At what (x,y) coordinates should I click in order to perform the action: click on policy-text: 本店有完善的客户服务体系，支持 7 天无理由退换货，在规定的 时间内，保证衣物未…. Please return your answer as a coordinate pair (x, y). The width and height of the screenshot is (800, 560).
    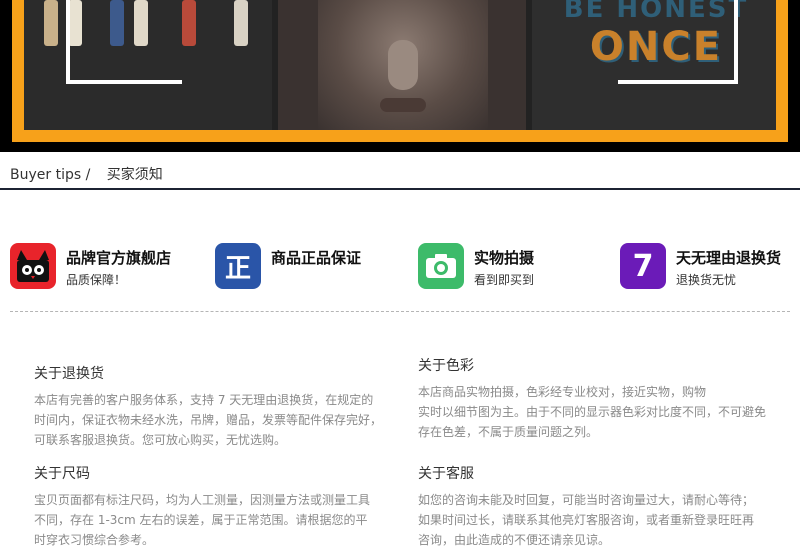
    Looking at the image, I should click on (208, 420).